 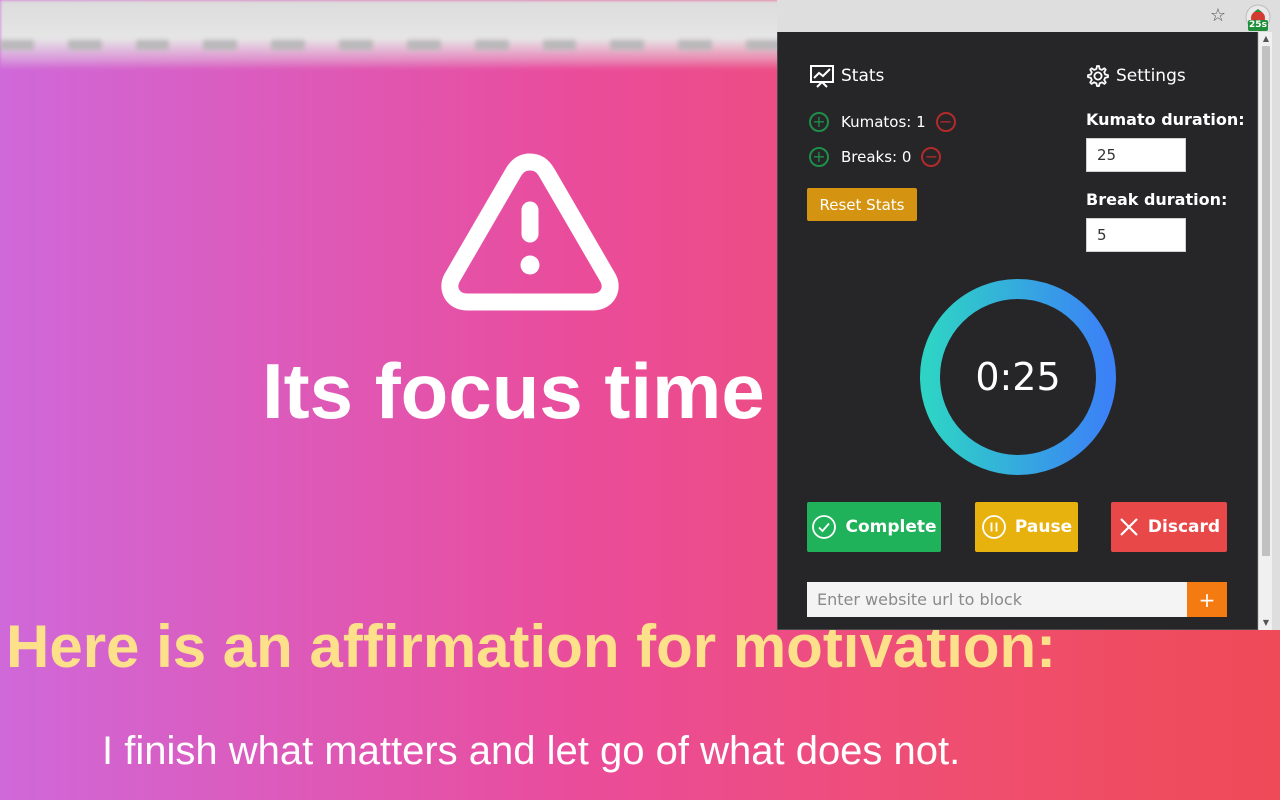 I want to click on check-circle-icon, so click(x=824, y=527).